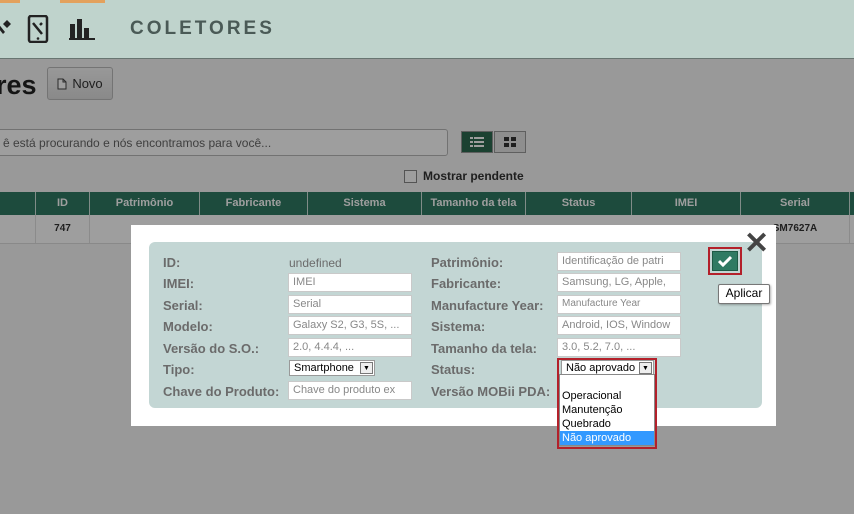 Image resolution: width=854 pixels, height=514 pixels. What do you see at coordinates (458, 326) in the screenshot?
I see `sistema-label: Sistema:` at bounding box center [458, 326].